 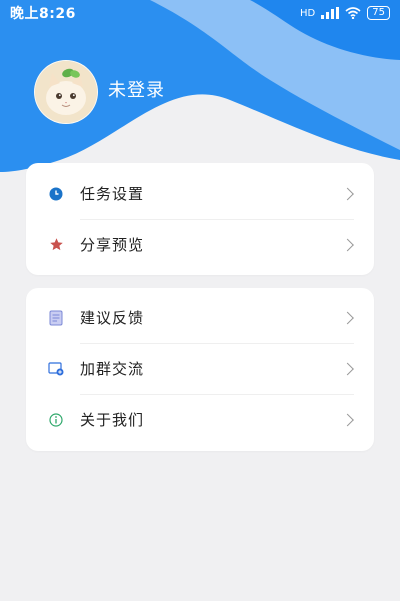 I want to click on menu-item-task-settings: 任务设置, so click(x=200, y=193).